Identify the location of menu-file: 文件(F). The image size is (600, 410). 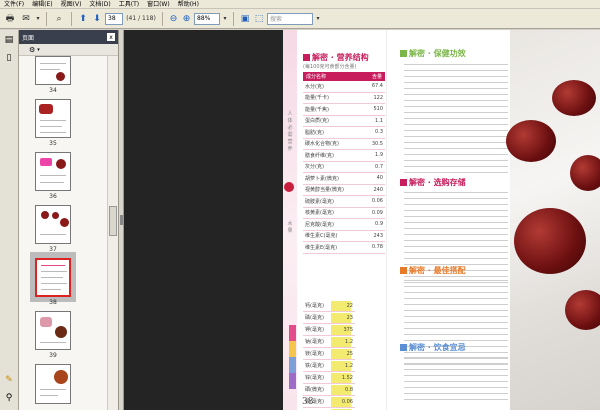
(14, 4).